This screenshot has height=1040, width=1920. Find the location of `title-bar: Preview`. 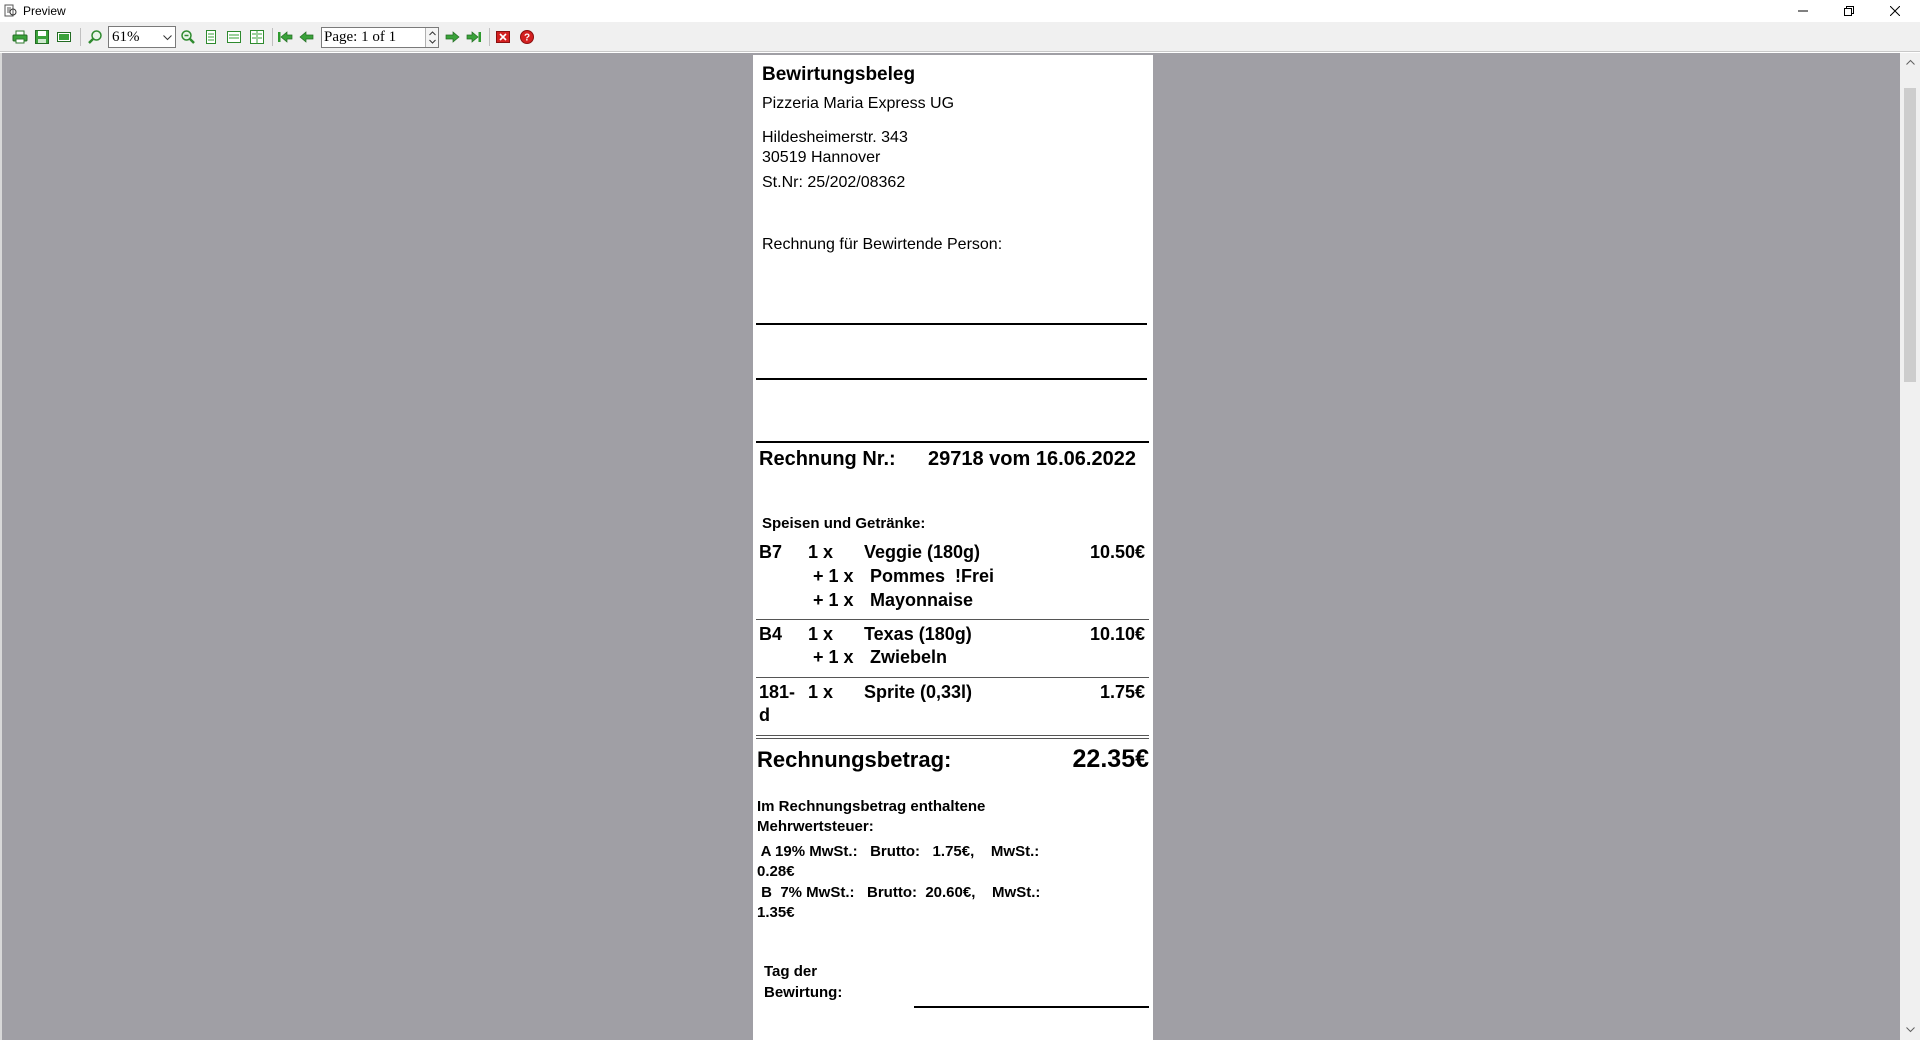

title-bar: Preview is located at coordinates (960, 11).